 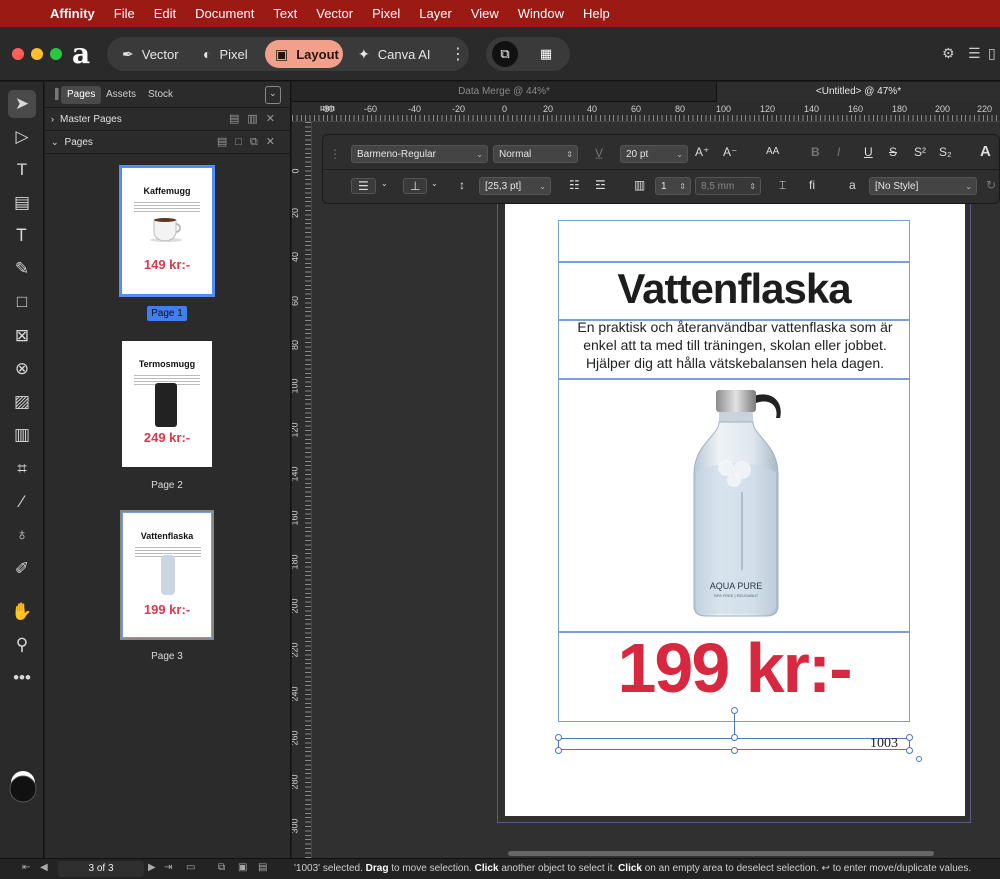 What do you see at coordinates (18, 54) in the screenshot?
I see `close-window-button` at bounding box center [18, 54].